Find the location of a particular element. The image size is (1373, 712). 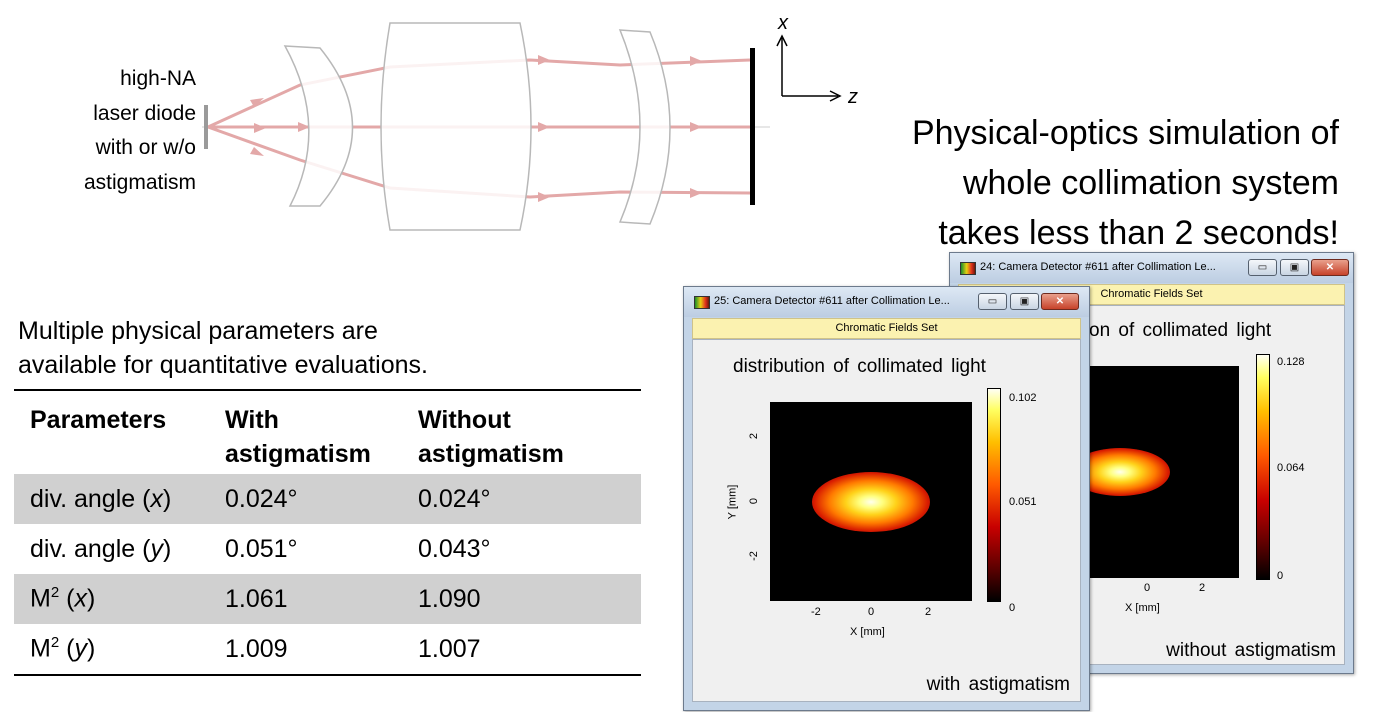

y-axis-label: Y [mm] is located at coordinates (732, 502).